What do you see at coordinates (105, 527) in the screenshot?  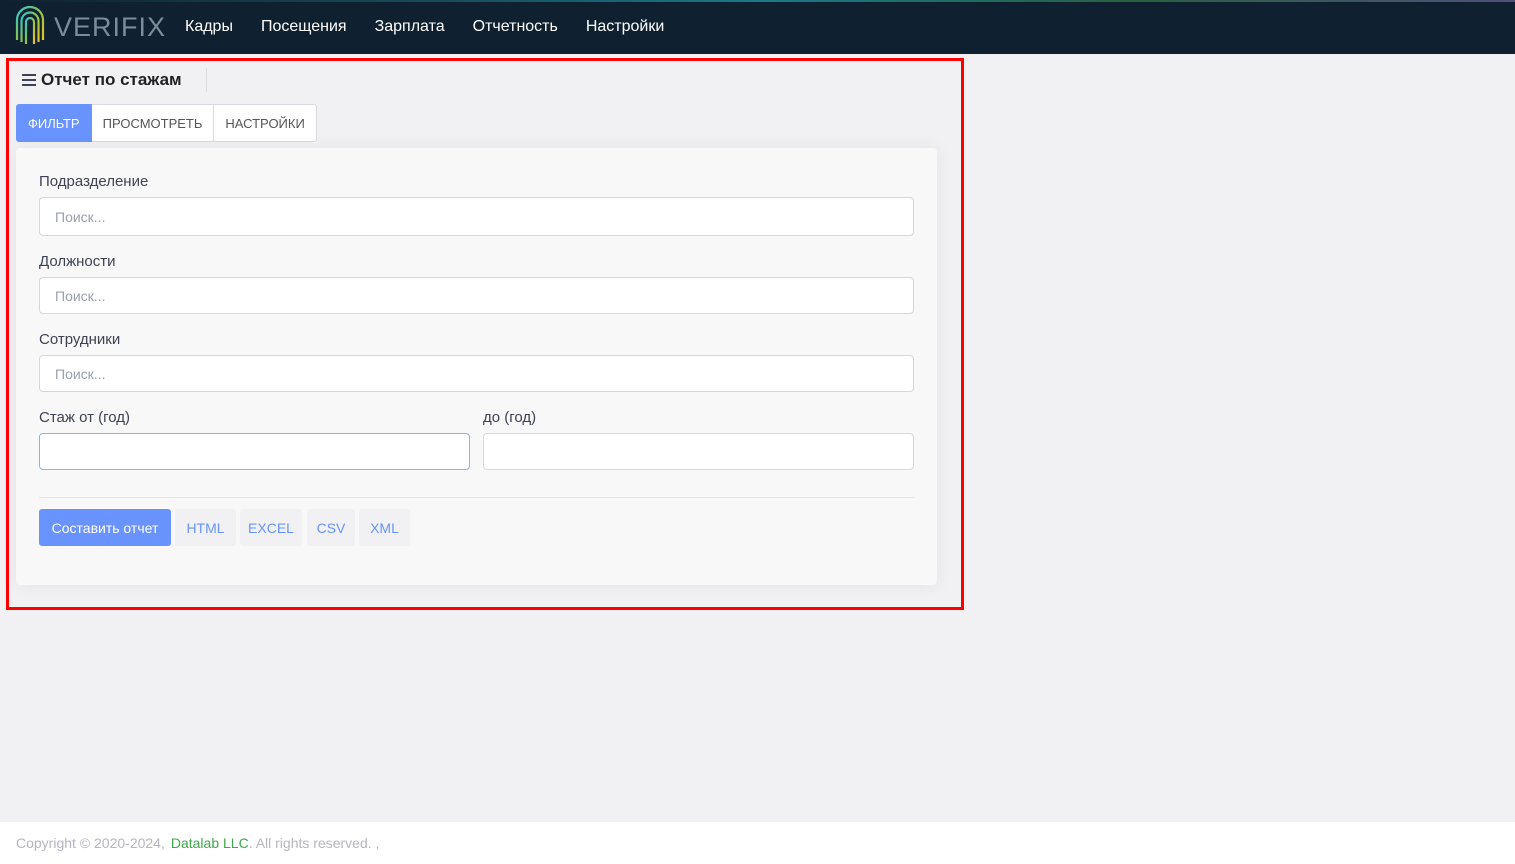 I see `build-report-button: Составить отчет` at bounding box center [105, 527].